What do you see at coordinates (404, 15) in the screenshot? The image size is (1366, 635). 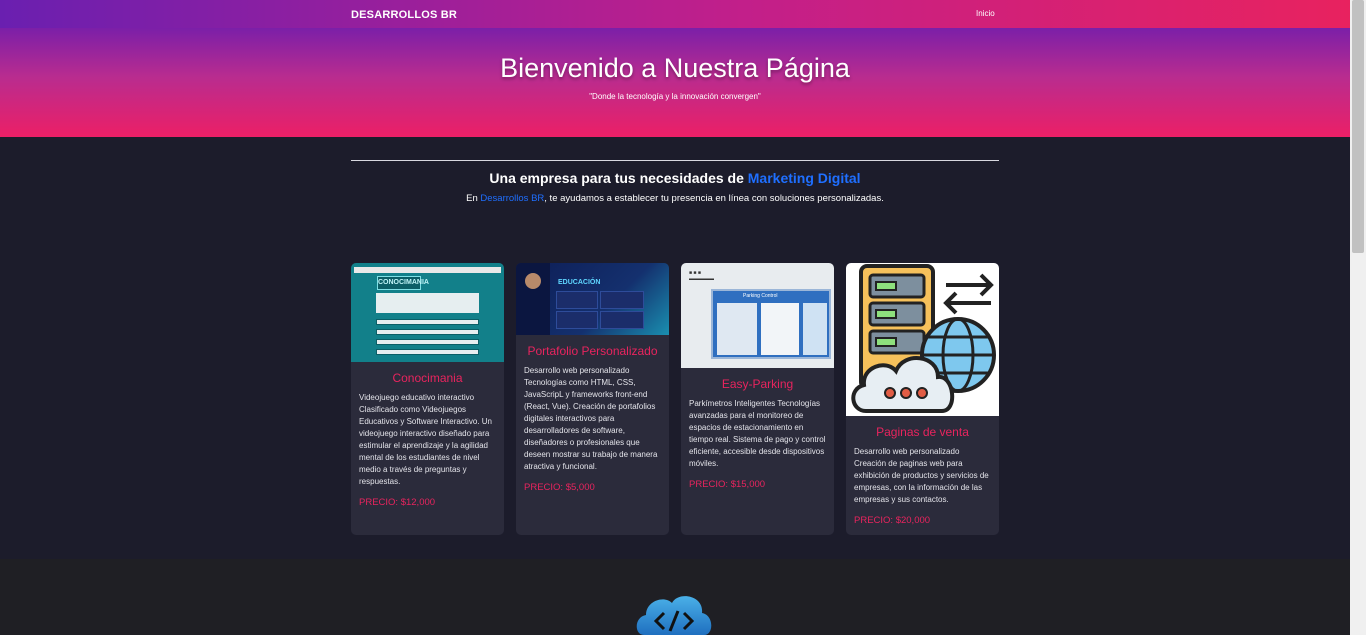 I see `brand-logo-text: DESARROLLOS BR` at bounding box center [404, 15].